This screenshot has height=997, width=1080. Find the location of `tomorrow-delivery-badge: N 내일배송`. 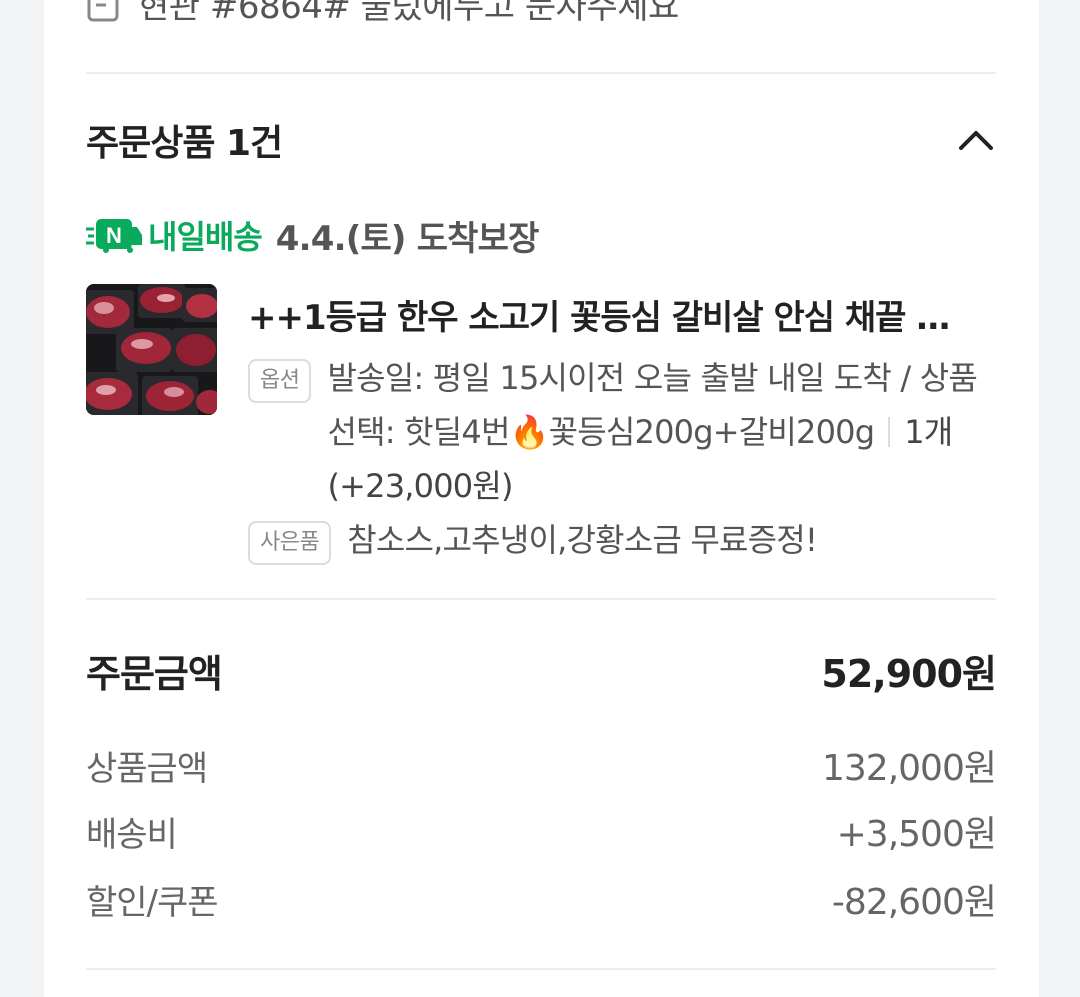

tomorrow-delivery-badge: N 내일배송 is located at coordinates (174, 235).